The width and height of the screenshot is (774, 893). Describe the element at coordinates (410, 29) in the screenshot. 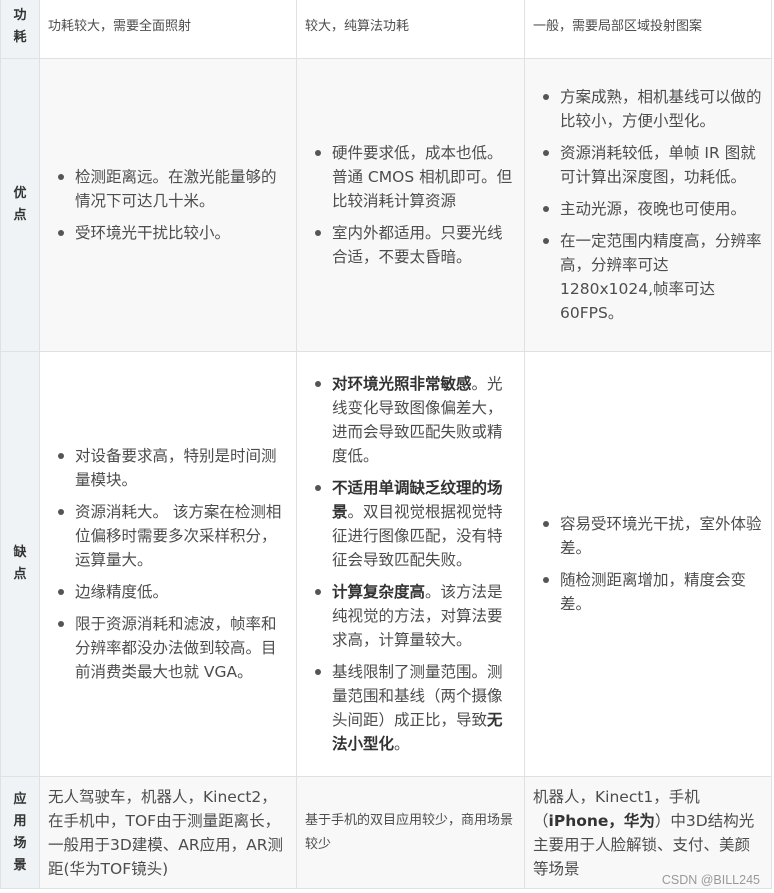

I see `power-col2: 较大，纯算法功耗` at that location.